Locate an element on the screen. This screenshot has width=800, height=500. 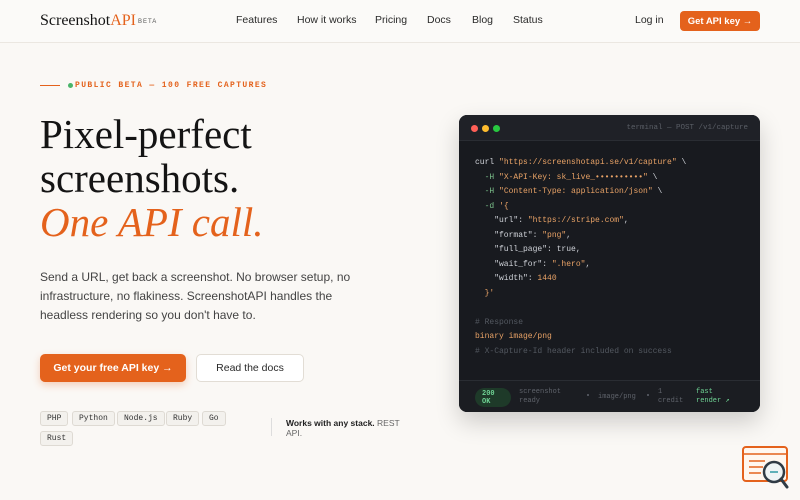
badge-rule is located at coordinates (50, 85).